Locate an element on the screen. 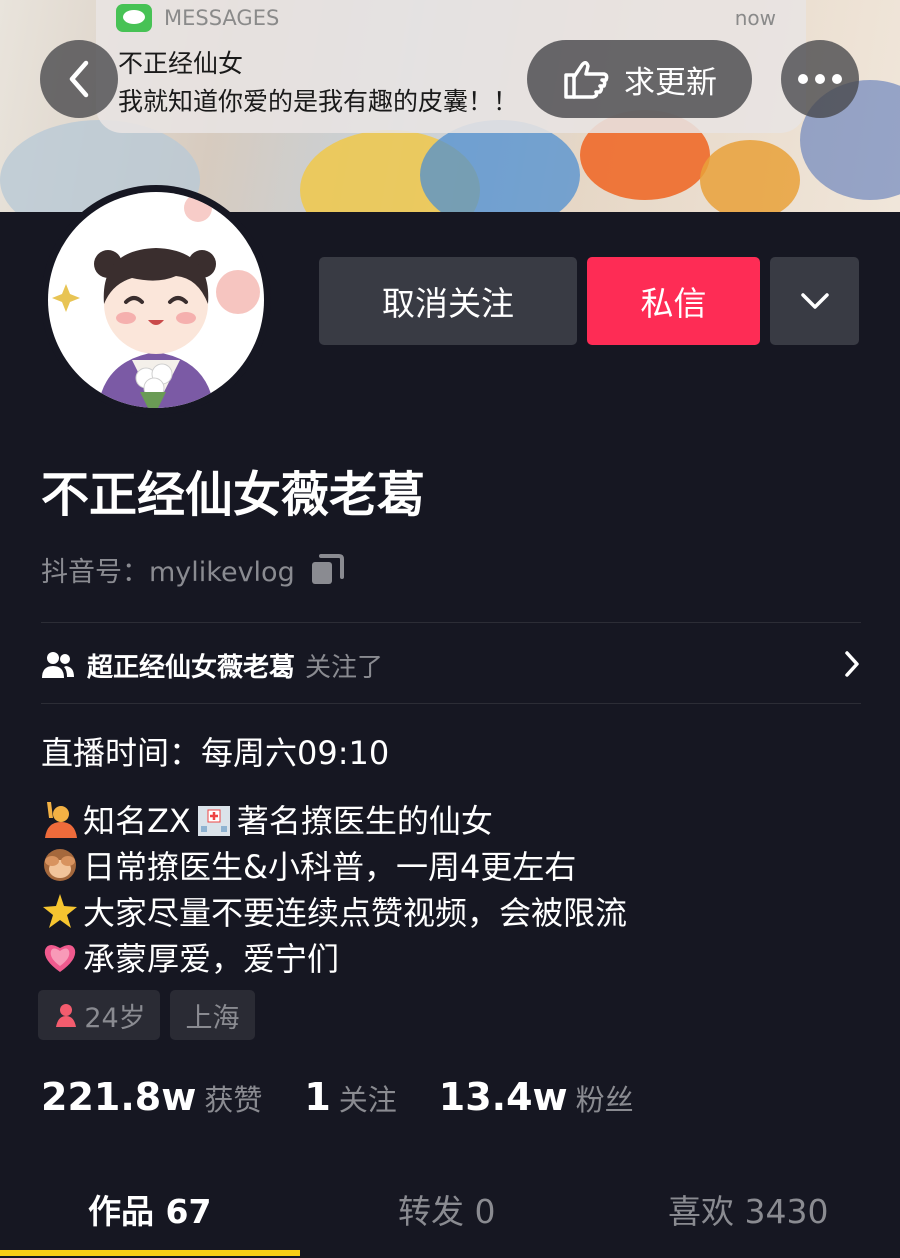  douyin-id-row: 抖音号：mylikevlog is located at coordinates (193, 569).